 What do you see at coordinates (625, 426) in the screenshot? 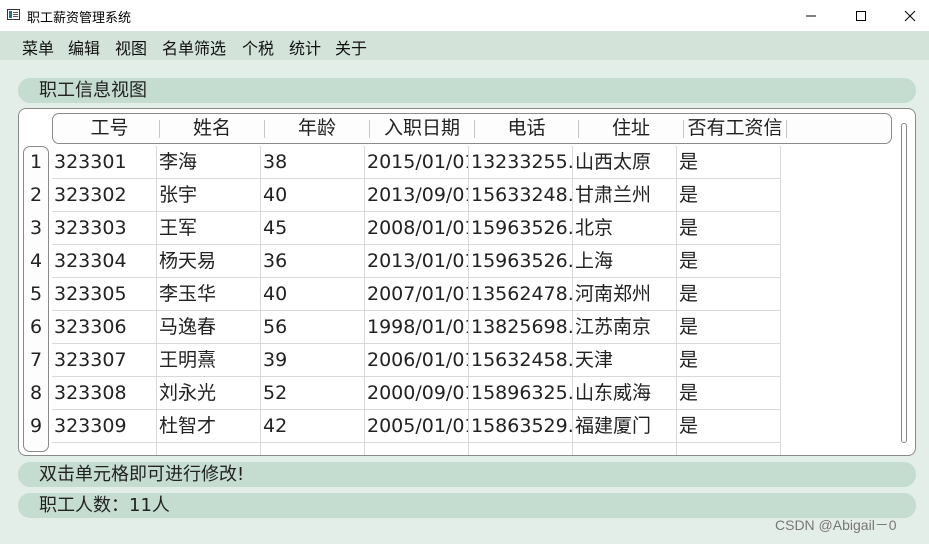
I see `cell-address: 福建厦门` at bounding box center [625, 426].